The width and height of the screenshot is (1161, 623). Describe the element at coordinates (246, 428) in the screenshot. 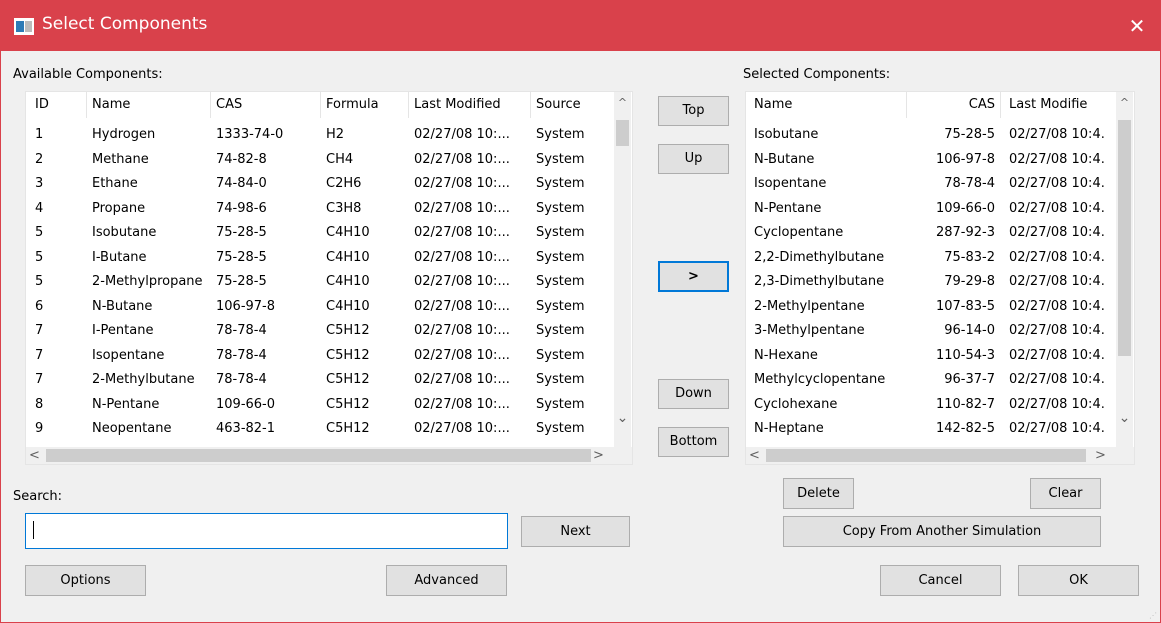

I see `list-cell: 463-82-1` at that location.